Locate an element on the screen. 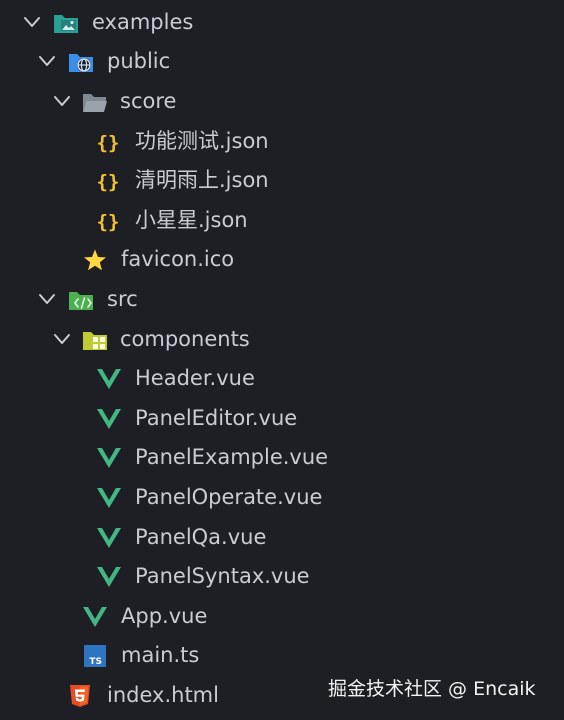 Image resolution: width=564 pixels, height=720 pixels. watermark: 掘金技术社区 @ Encaik is located at coordinates (432, 689).